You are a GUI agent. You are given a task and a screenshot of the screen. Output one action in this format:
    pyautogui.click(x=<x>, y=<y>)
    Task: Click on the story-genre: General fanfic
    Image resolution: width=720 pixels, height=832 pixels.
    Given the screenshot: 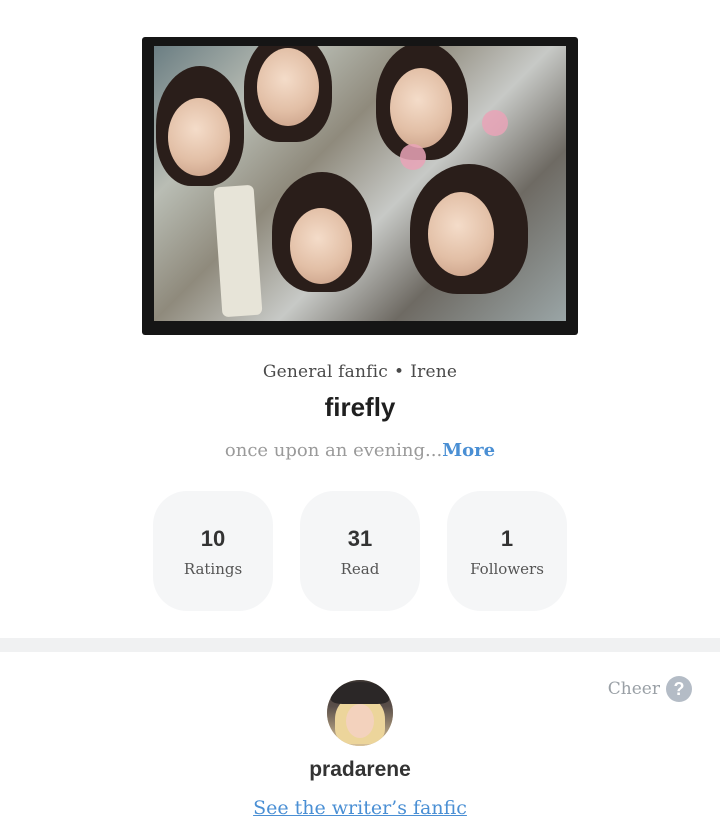 What is the action you would take?
    pyautogui.click(x=325, y=372)
    